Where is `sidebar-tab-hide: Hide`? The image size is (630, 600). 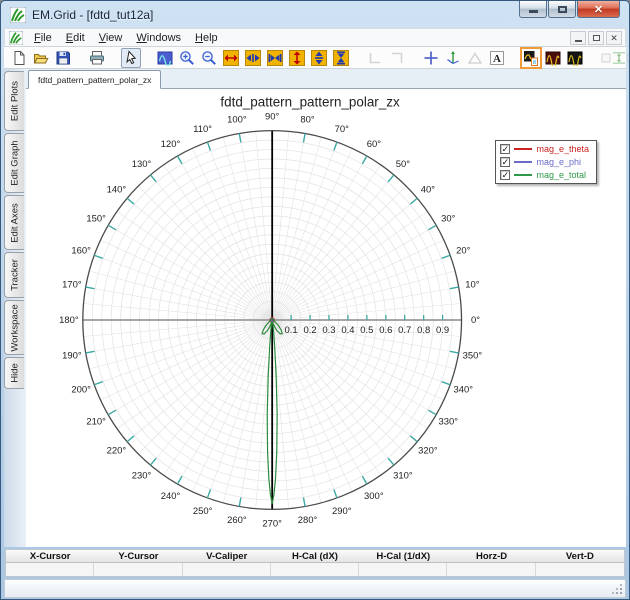
sidebar-tab-hide: Hide is located at coordinates (14, 373).